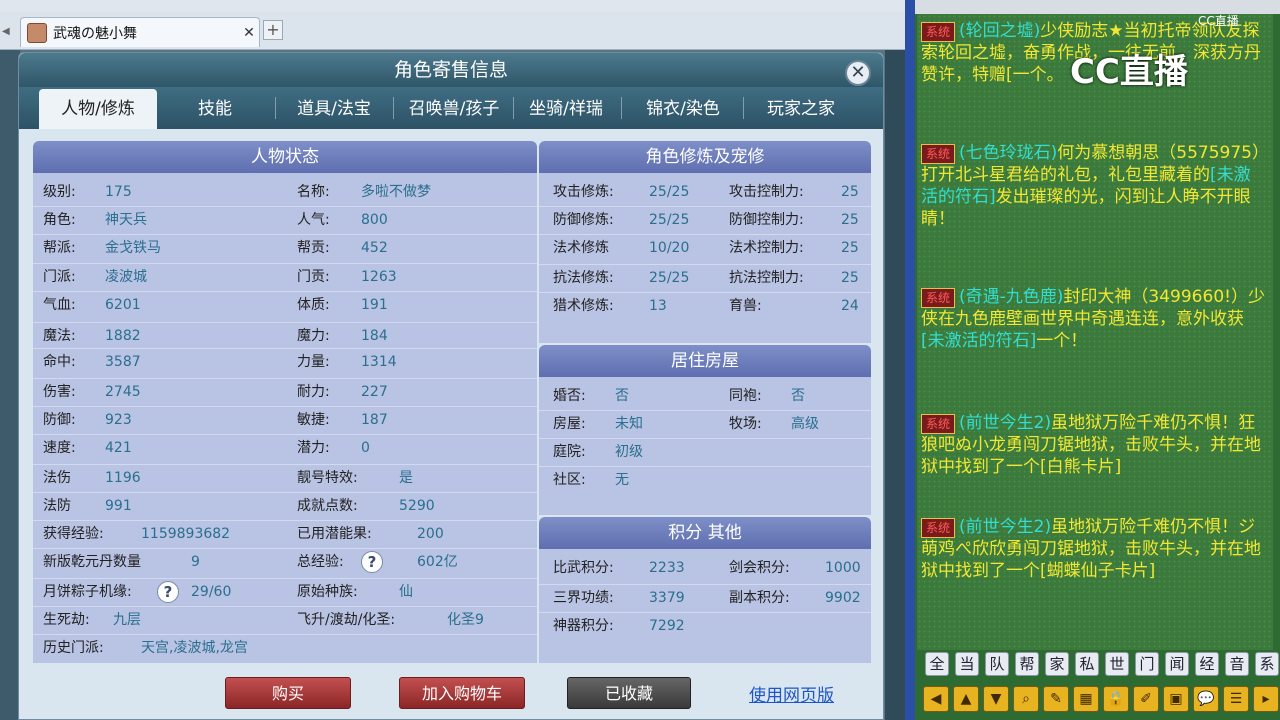  What do you see at coordinates (451, 70) in the screenshot?
I see `dialog-title: 角色寄售信息` at bounding box center [451, 70].